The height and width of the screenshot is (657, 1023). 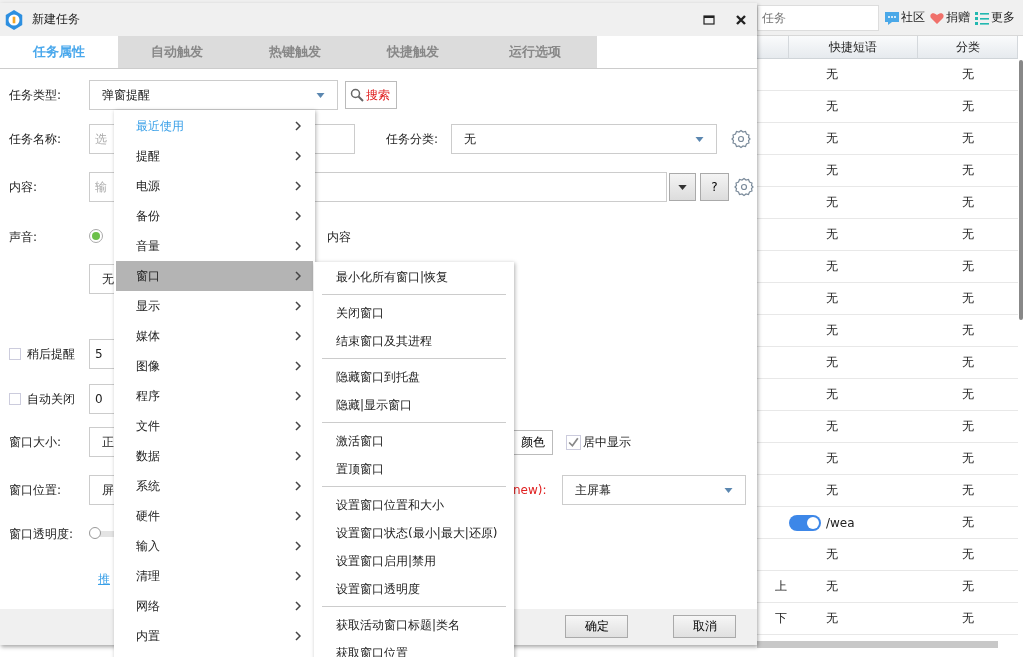 What do you see at coordinates (413, 139) in the screenshot?
I see `field-label: 任务分类:` at bounding box center [413, 139].